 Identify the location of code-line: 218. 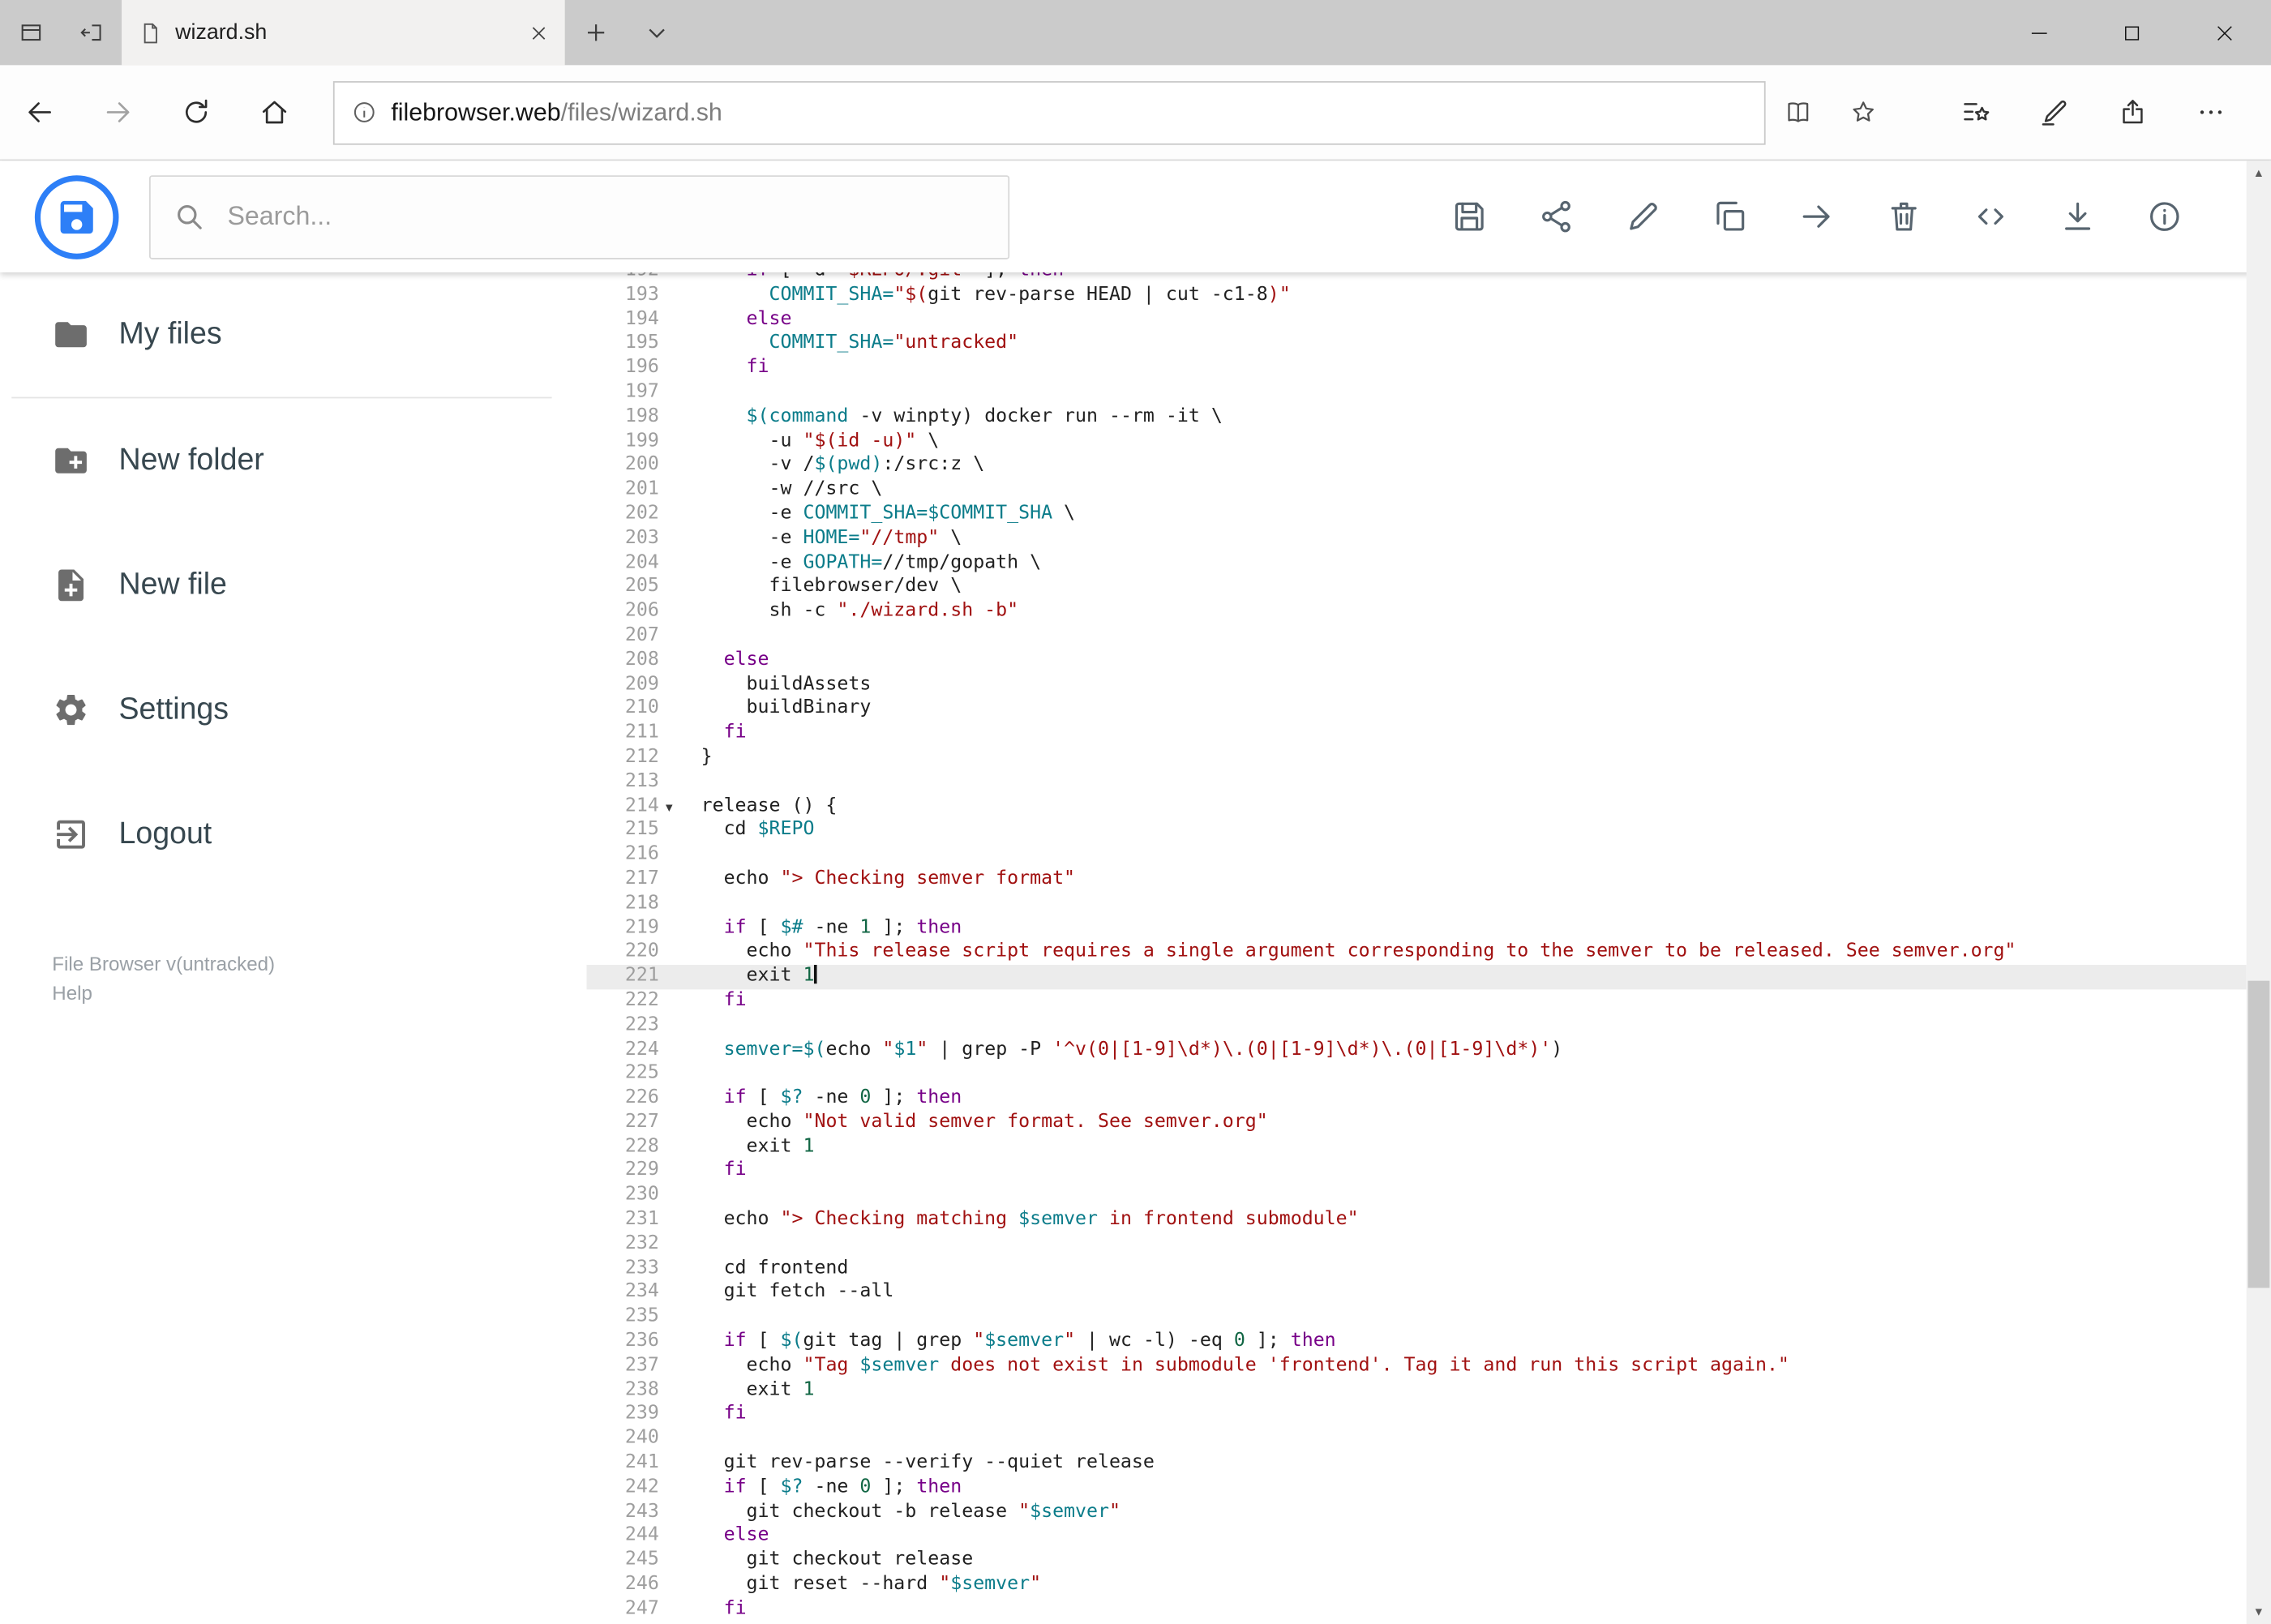
(1416, 904).